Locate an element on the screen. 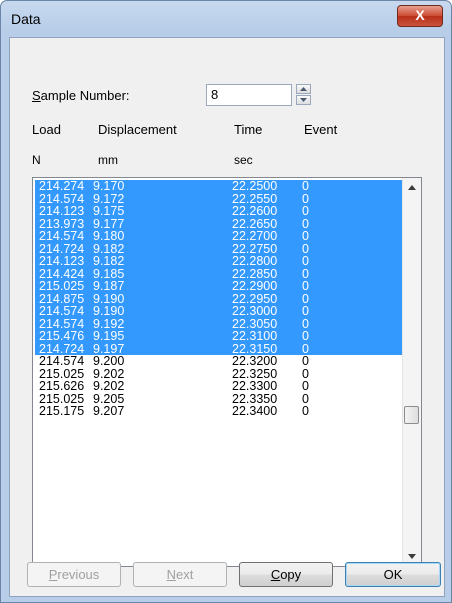 The image size is (452, 603). spin-up-button is located at coordinates (303, 89).